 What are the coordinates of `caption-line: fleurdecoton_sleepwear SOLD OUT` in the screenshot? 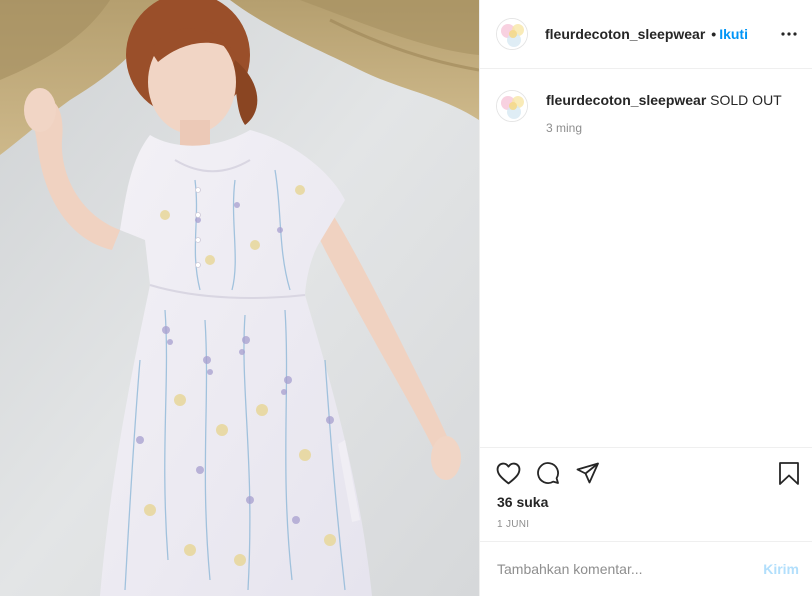 It's located at (664, 100).